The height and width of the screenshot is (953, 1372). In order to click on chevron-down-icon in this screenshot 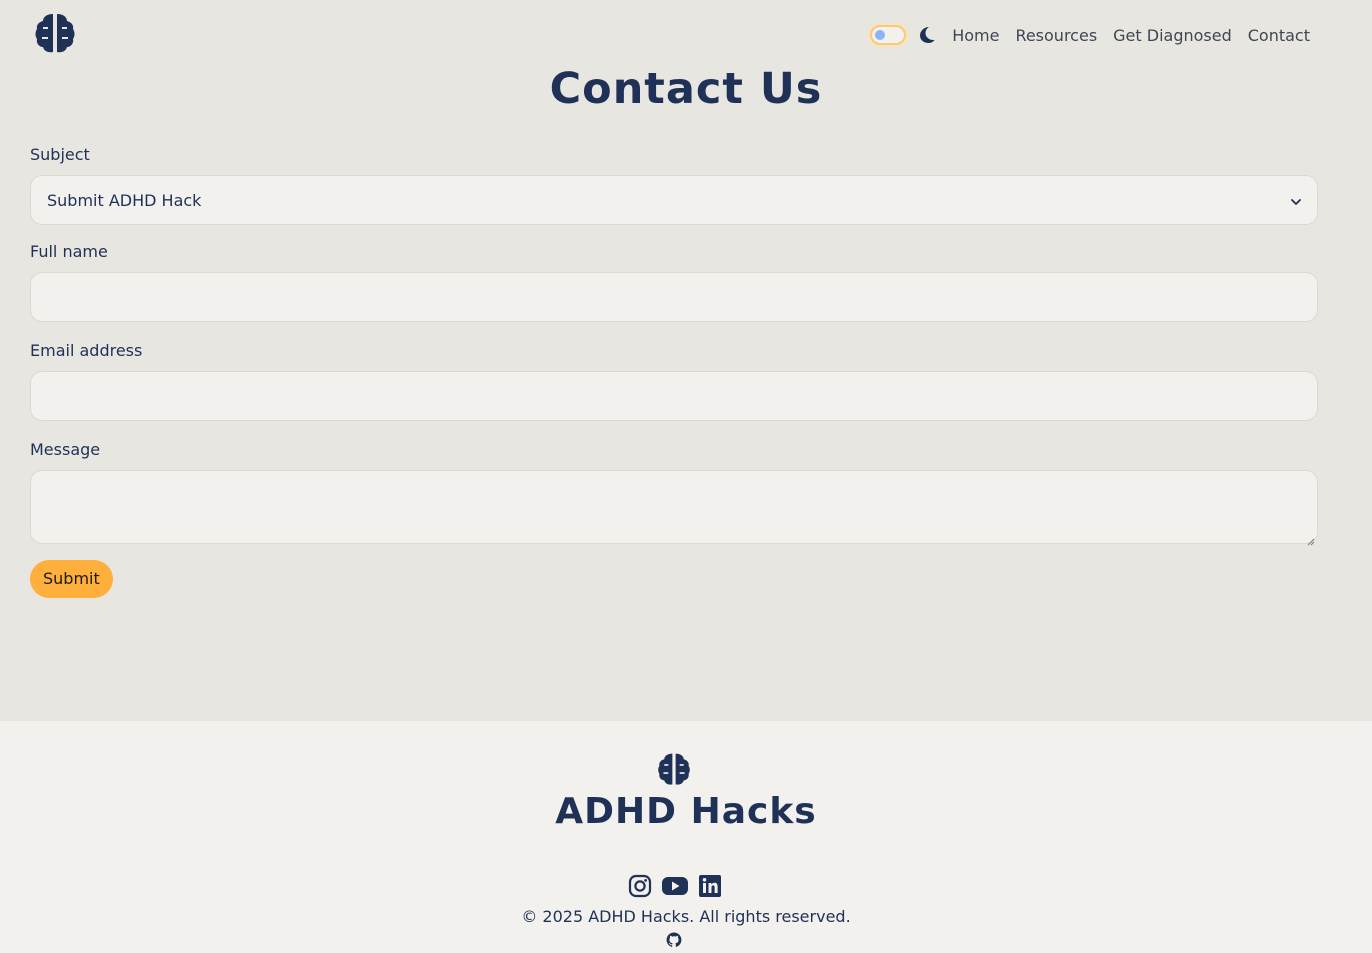, I will do `click(1296, 201)`.